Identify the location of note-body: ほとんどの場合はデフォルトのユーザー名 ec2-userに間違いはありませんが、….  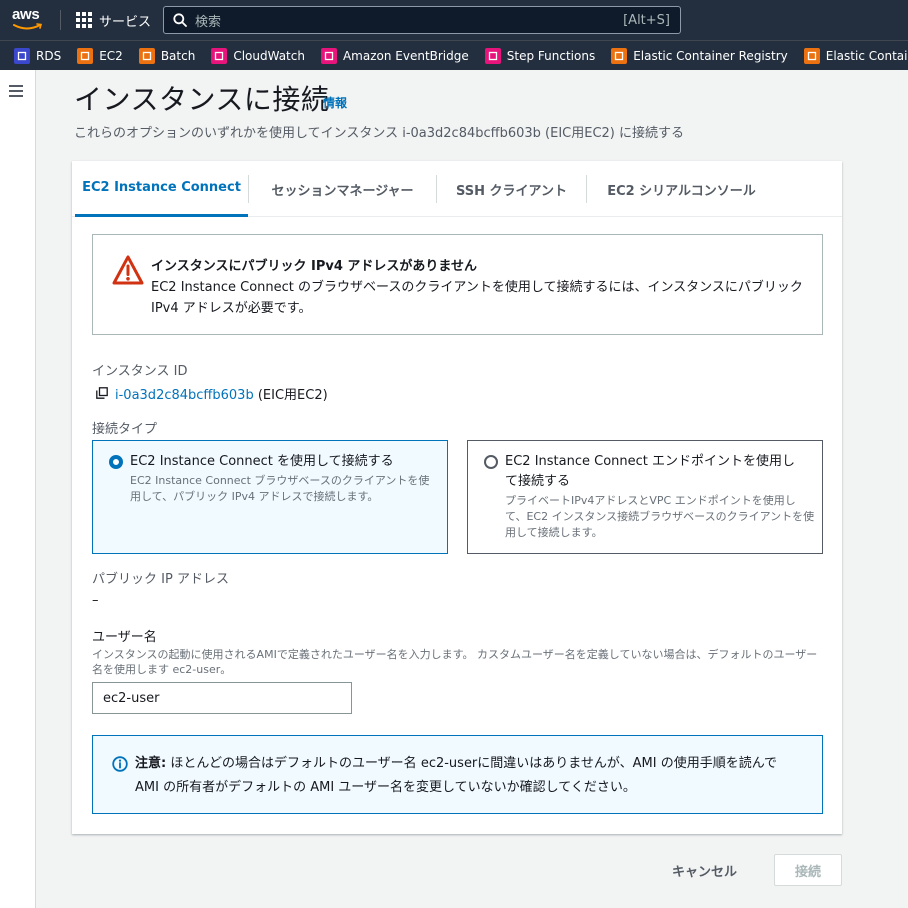
(456, 775).